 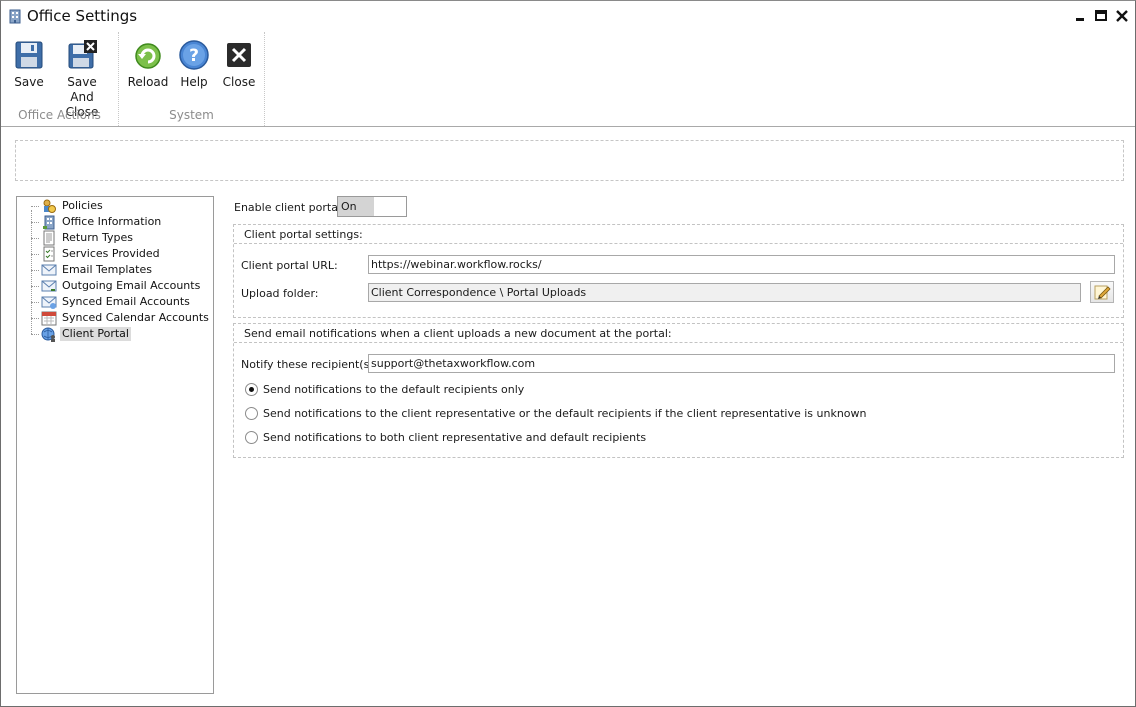 I want to click on close-icon, so click(x=239, y=55).